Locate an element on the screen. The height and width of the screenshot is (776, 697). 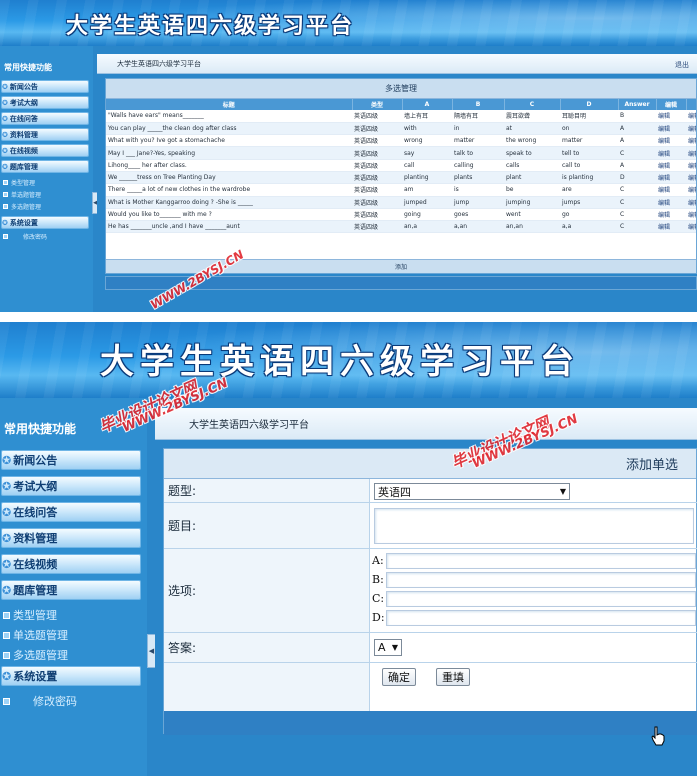
option-b-input is located at coordinates (541, 580).